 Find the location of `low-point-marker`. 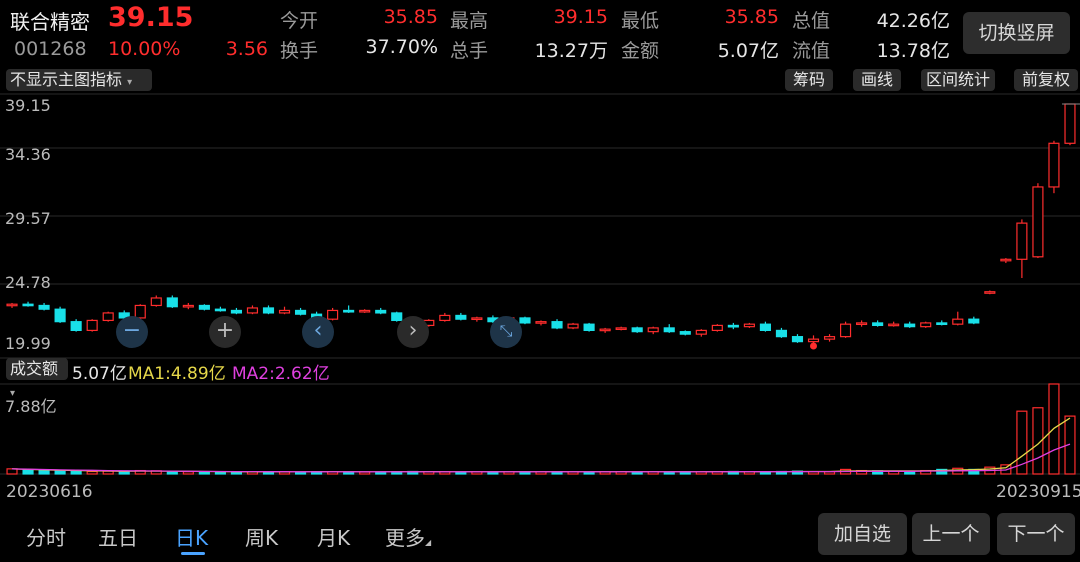

low-point-marker is located at coordinates (814, 346).